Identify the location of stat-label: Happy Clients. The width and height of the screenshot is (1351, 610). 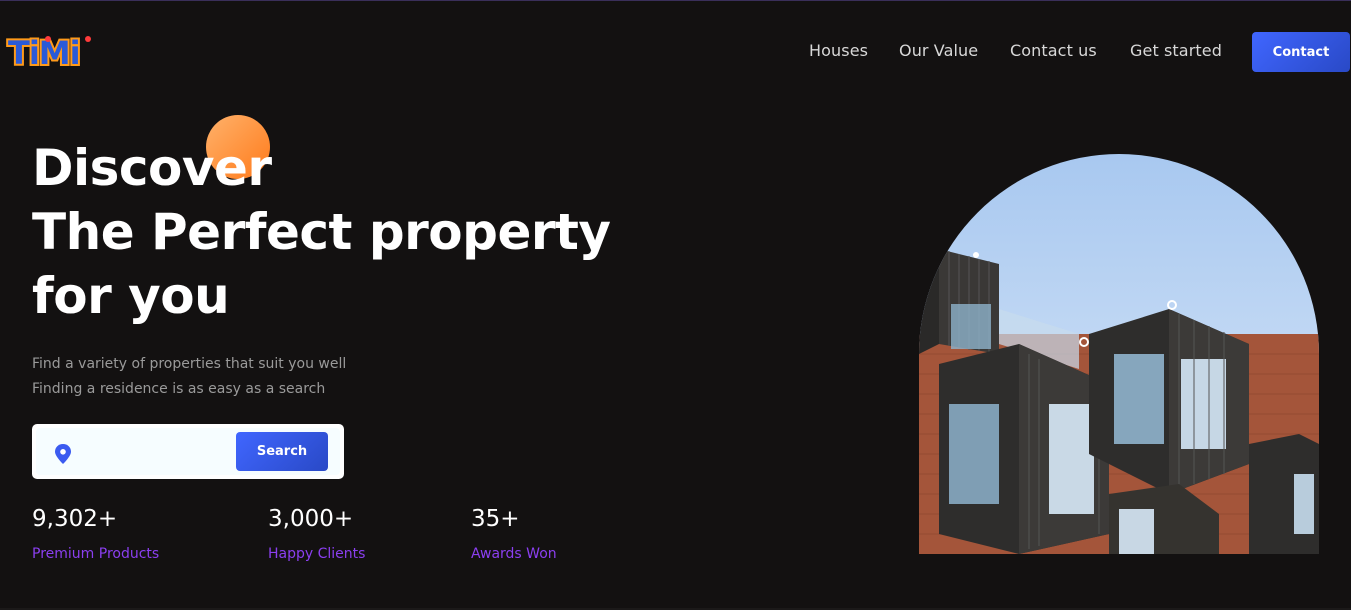
(317, 554).